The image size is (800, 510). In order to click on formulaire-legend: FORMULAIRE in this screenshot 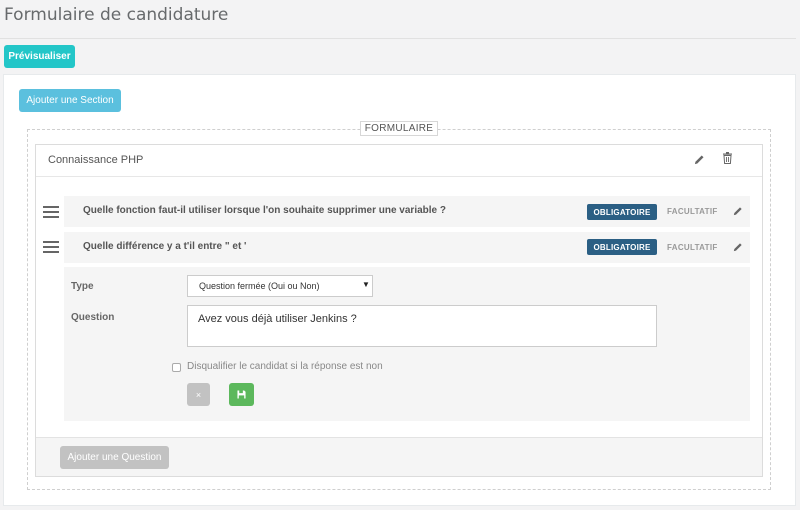, I will do `click(399, 128)`.